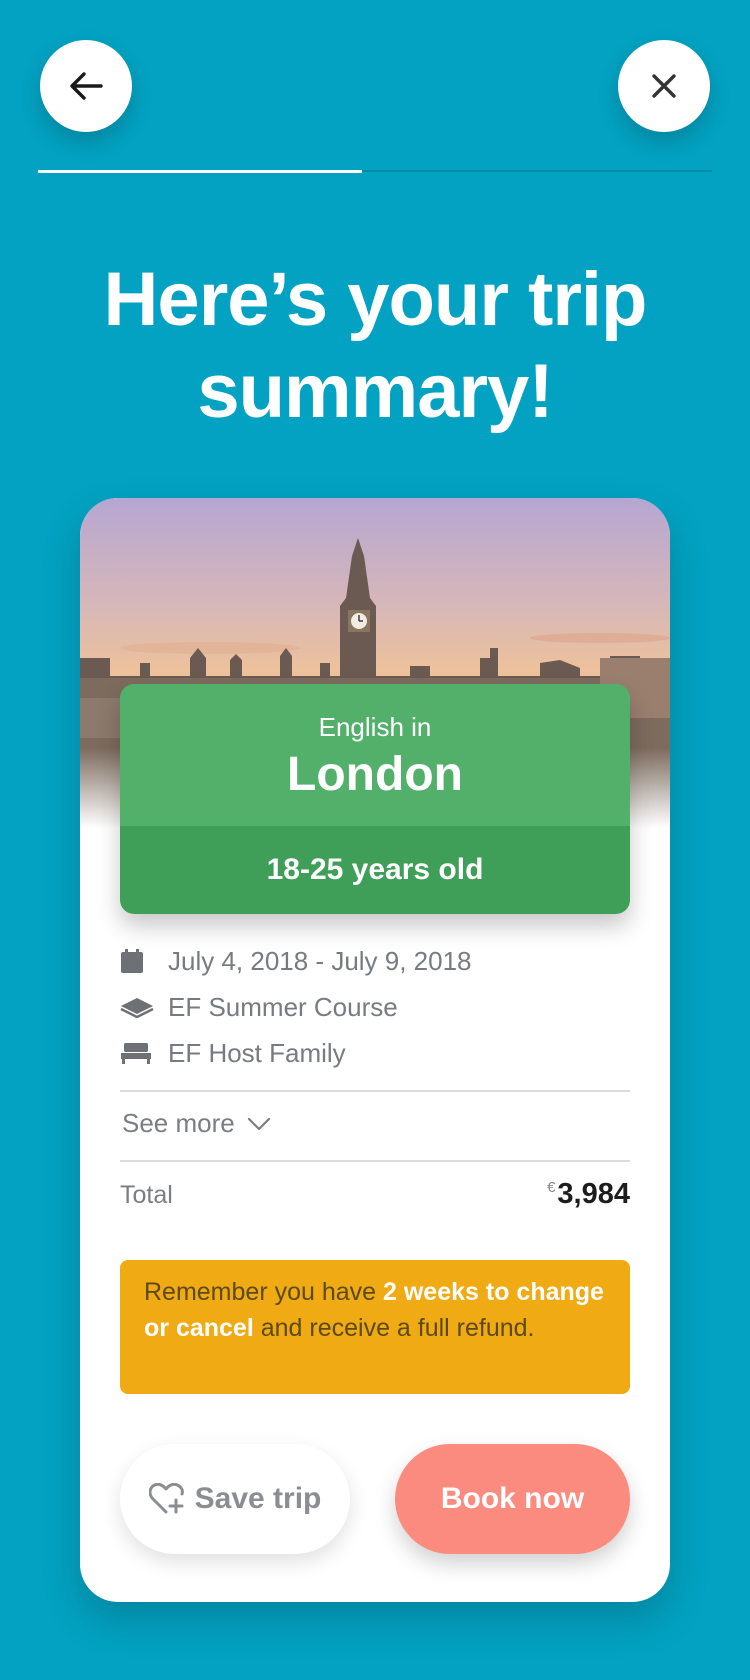 This screenshot has height=1680, width=750. I want to click on total-amount: 3,984, so click(593, 1194).